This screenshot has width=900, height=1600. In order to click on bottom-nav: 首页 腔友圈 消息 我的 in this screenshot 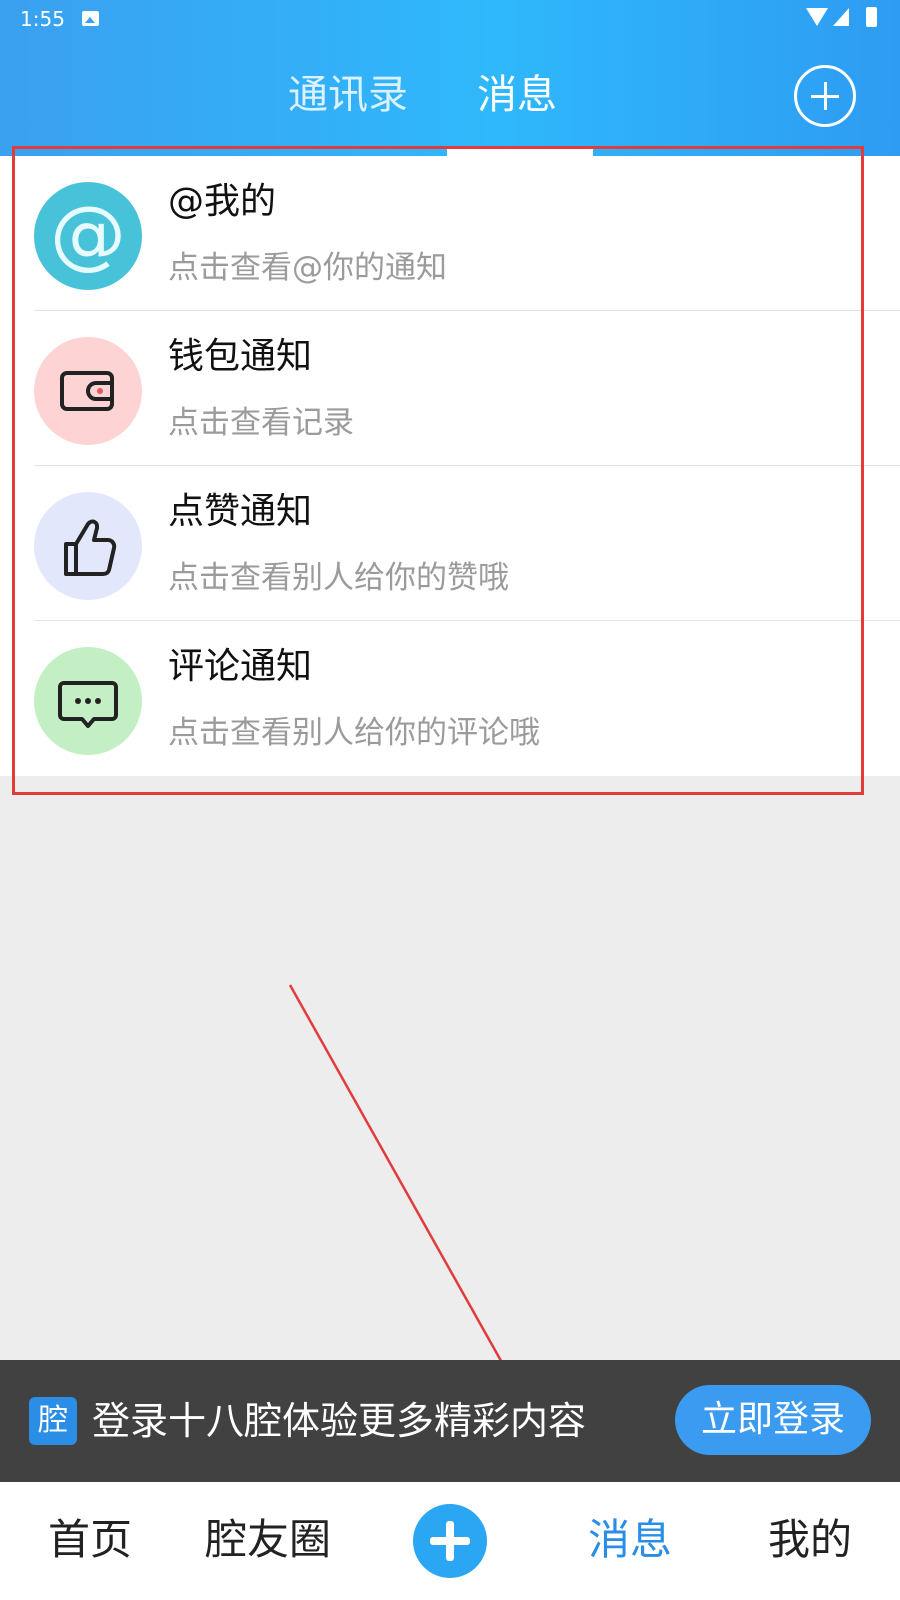, I will do `click(450, 1541)`.